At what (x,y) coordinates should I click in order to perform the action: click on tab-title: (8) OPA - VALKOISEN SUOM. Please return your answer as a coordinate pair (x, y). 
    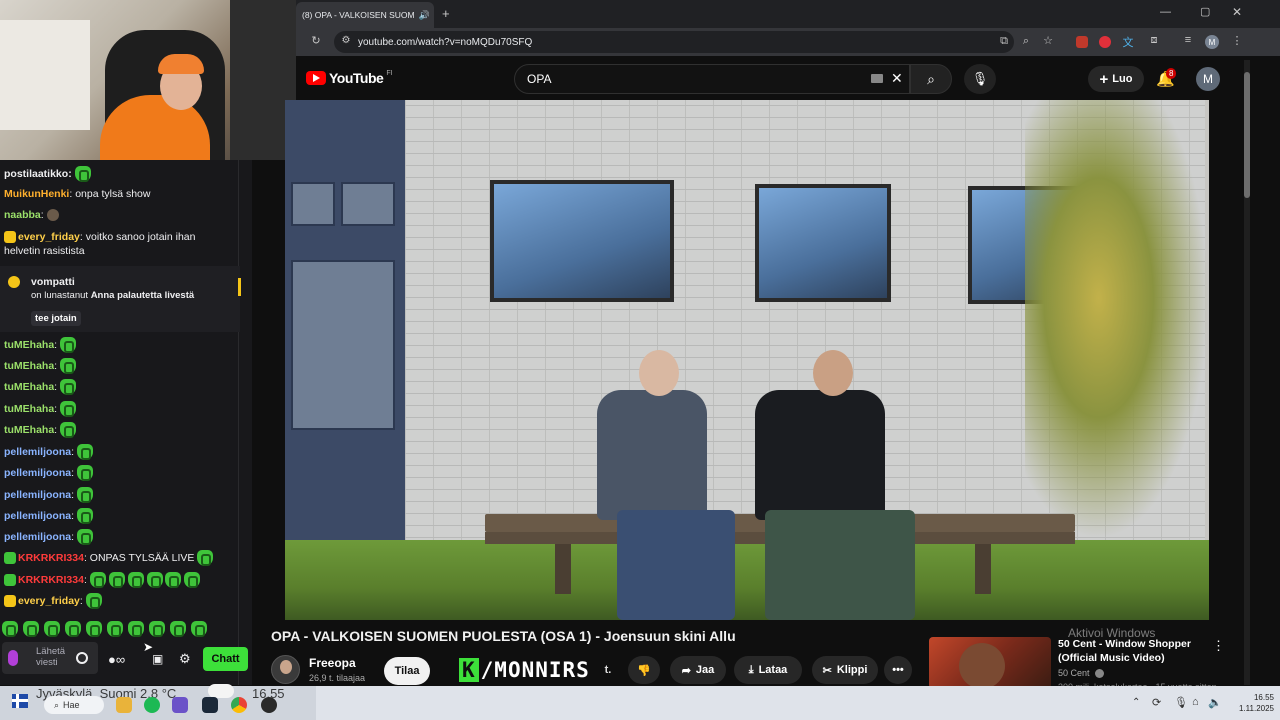
    Looking at the image, I should click on (358, 15).